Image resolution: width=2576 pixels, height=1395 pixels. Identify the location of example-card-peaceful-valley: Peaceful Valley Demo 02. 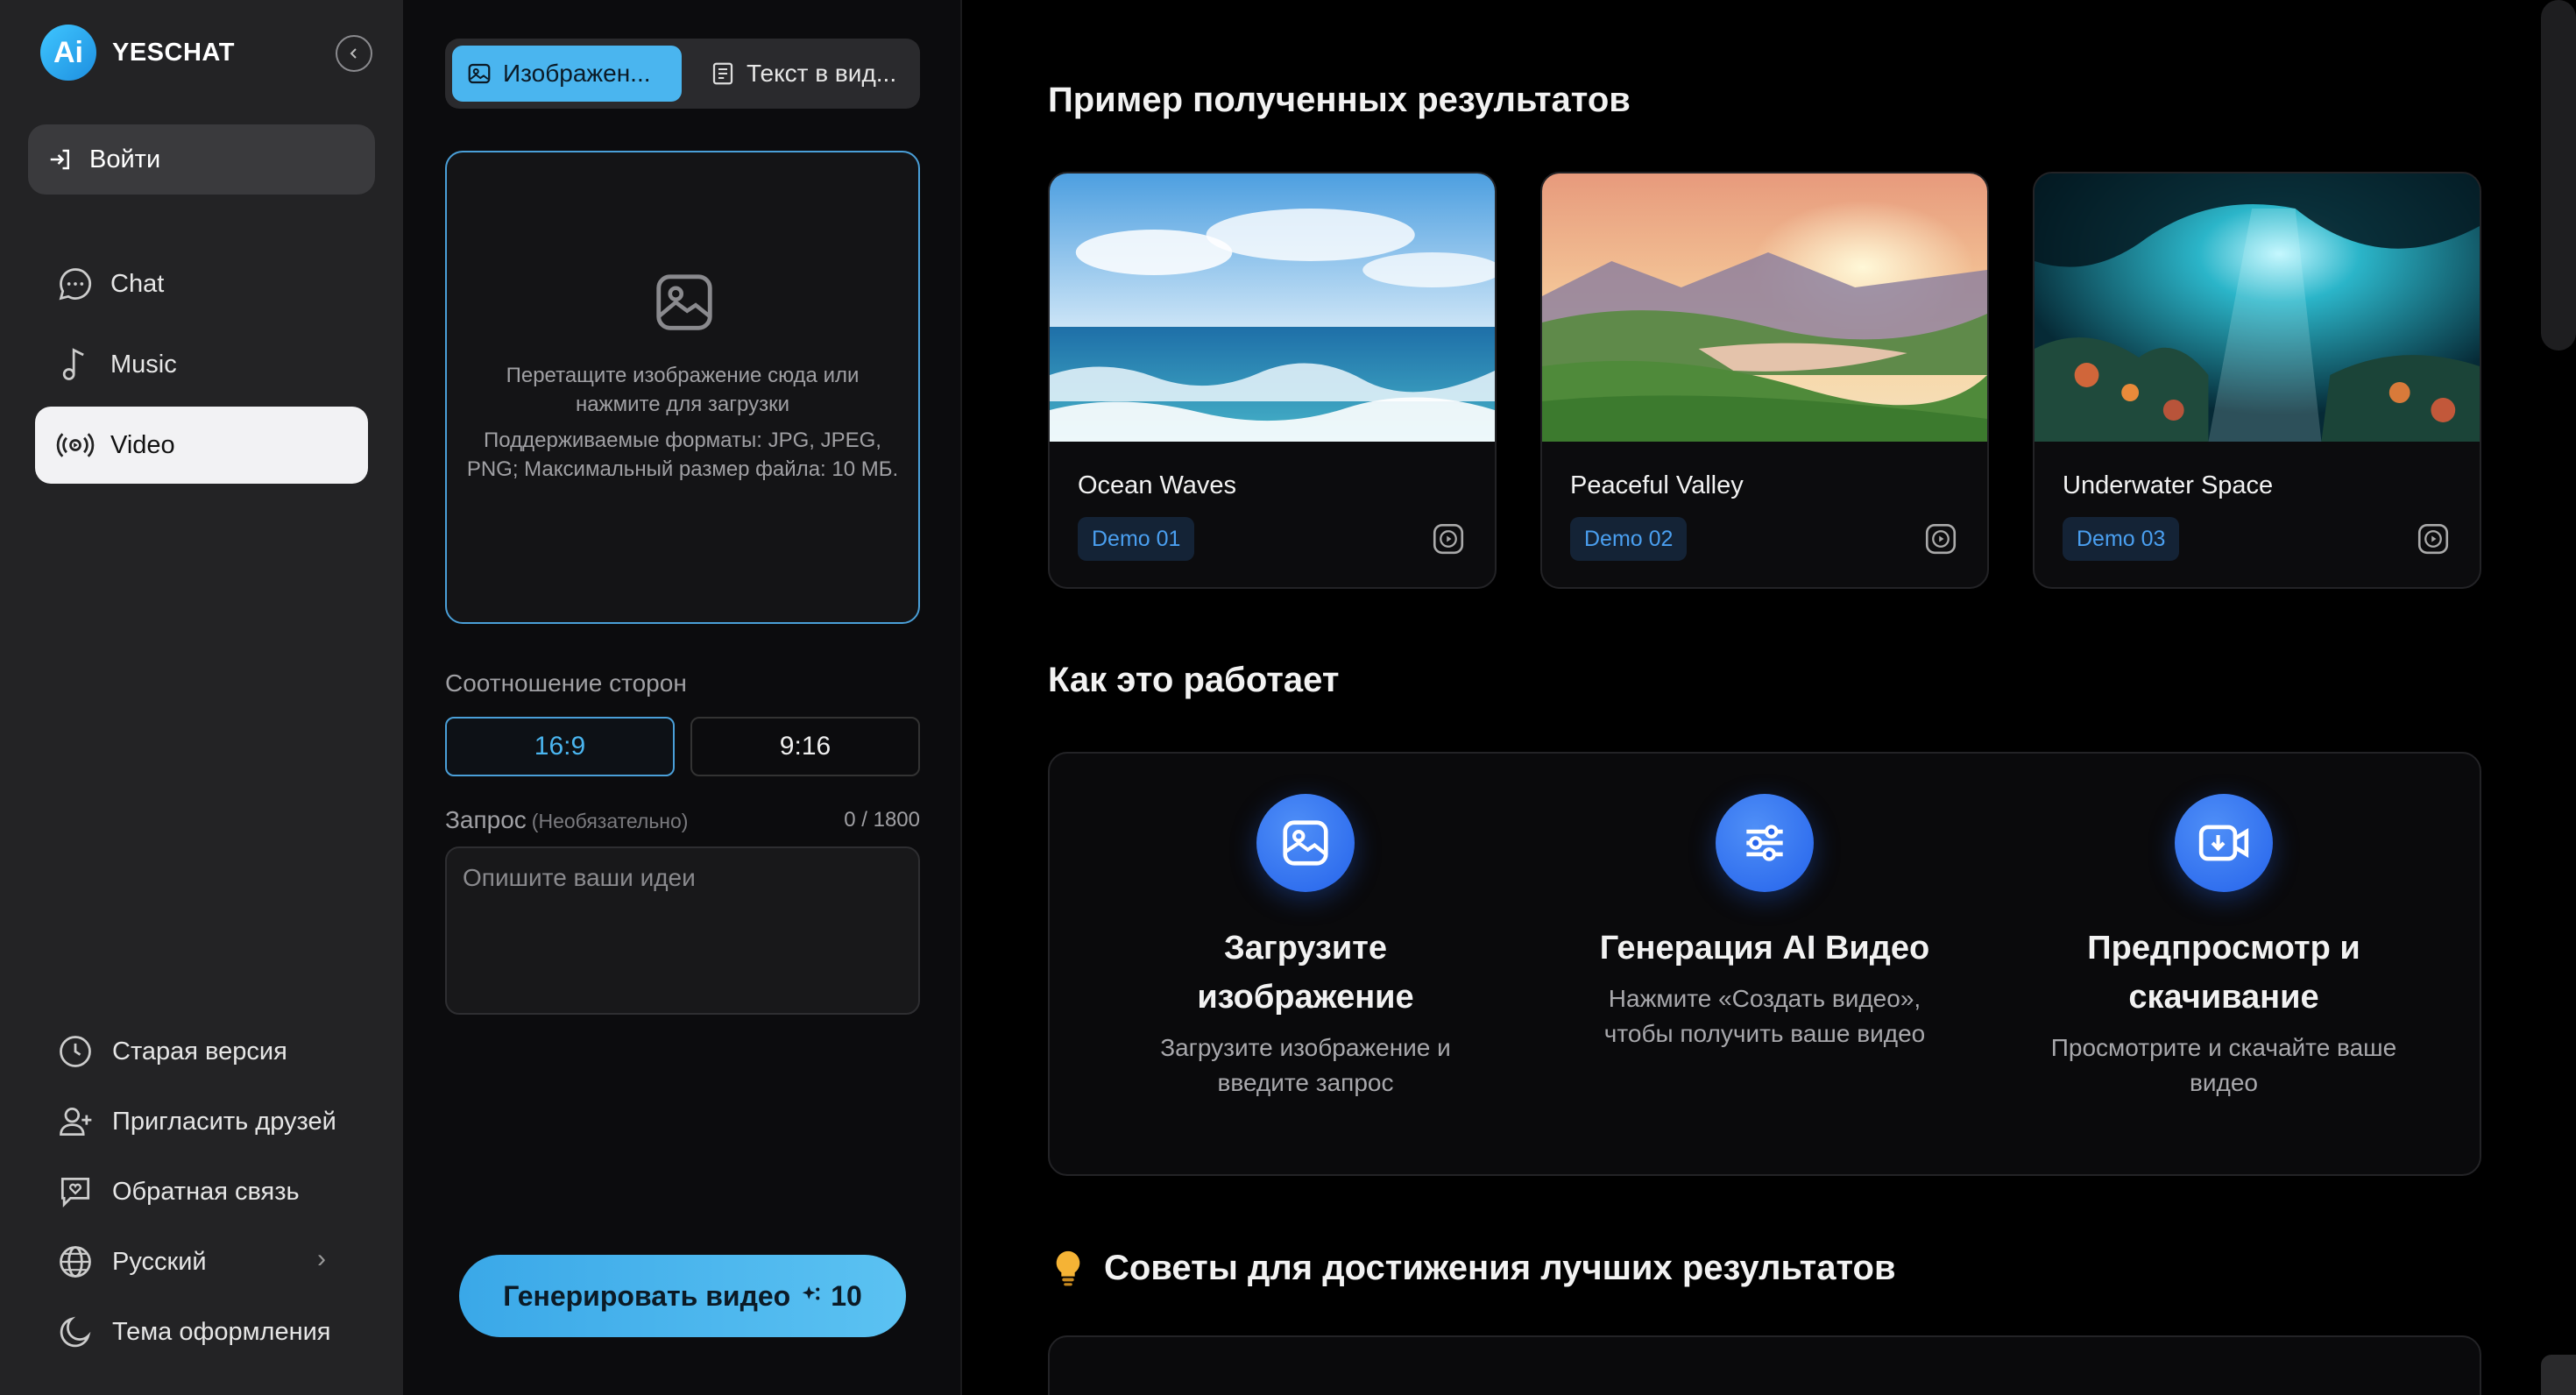
(1764, 380).